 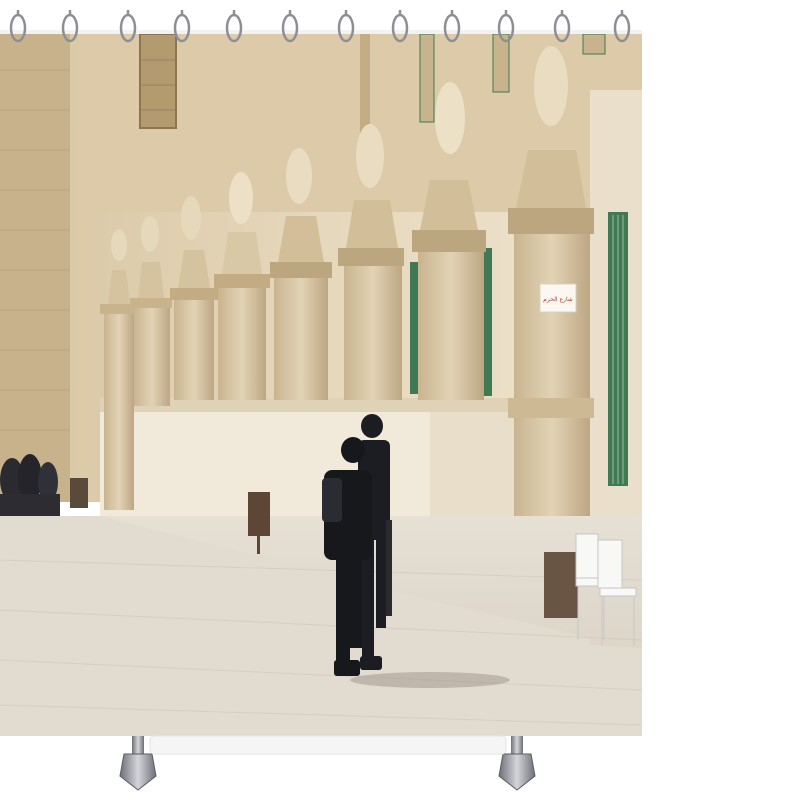 I want to click on pillar-sign: شارع الحرم, so click(x=558, y=298).